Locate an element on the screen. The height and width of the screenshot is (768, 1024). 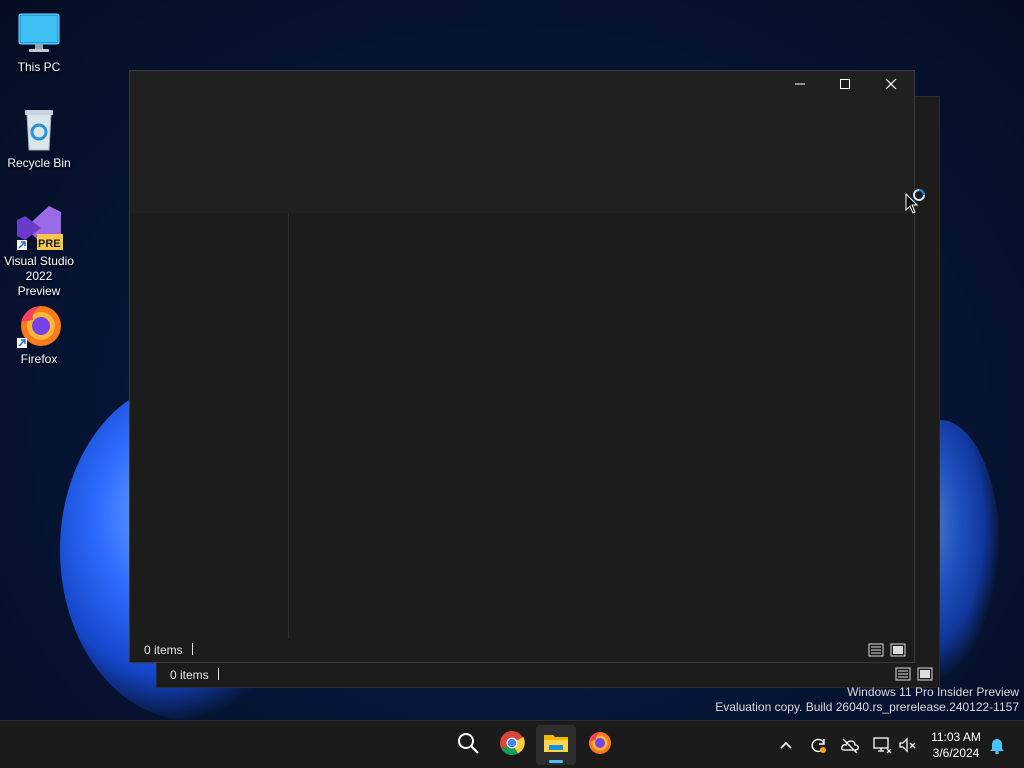
maximize-icon is located at coordinates (845, 86).